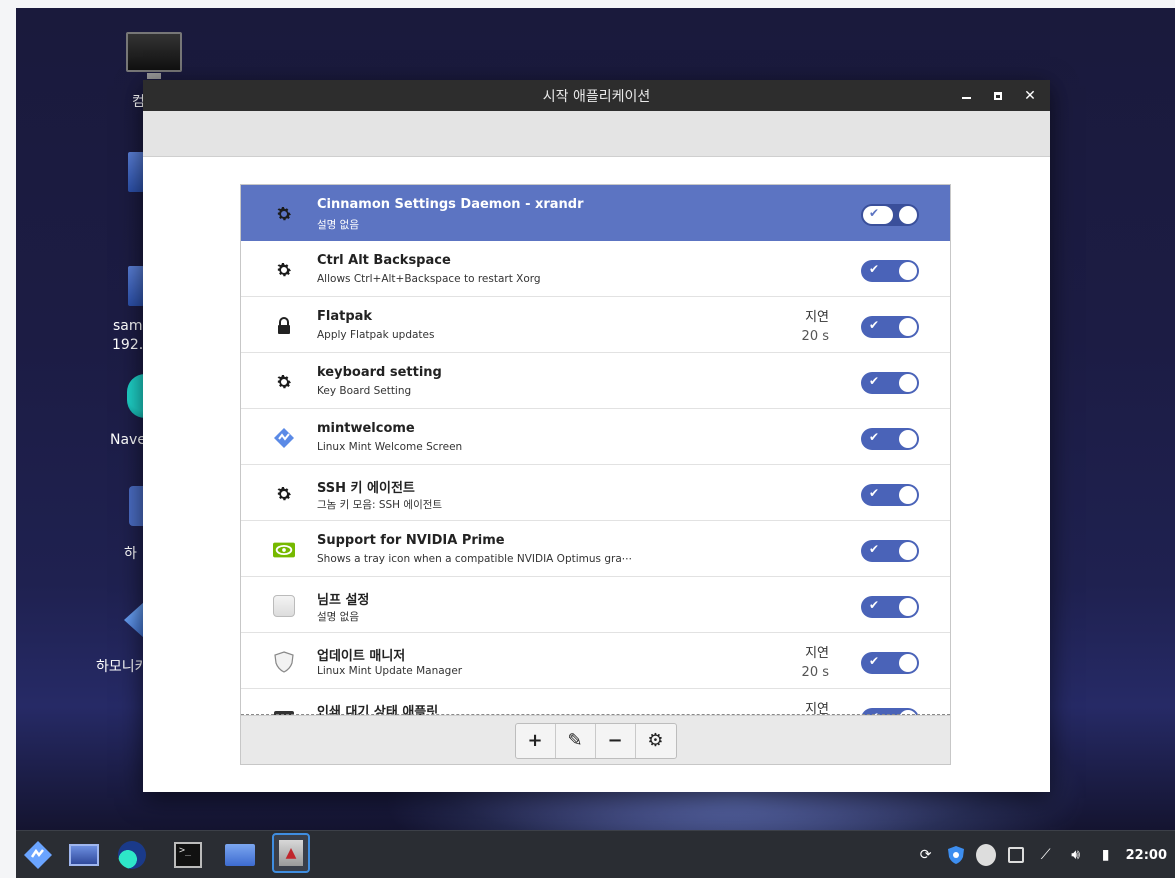 The height and width of the screenshot is (878, 1175). What do you see at coordinates (291, 853) in the screenshot?
I see `startup-apps-task: ▲` at bounding box center [291, 853].